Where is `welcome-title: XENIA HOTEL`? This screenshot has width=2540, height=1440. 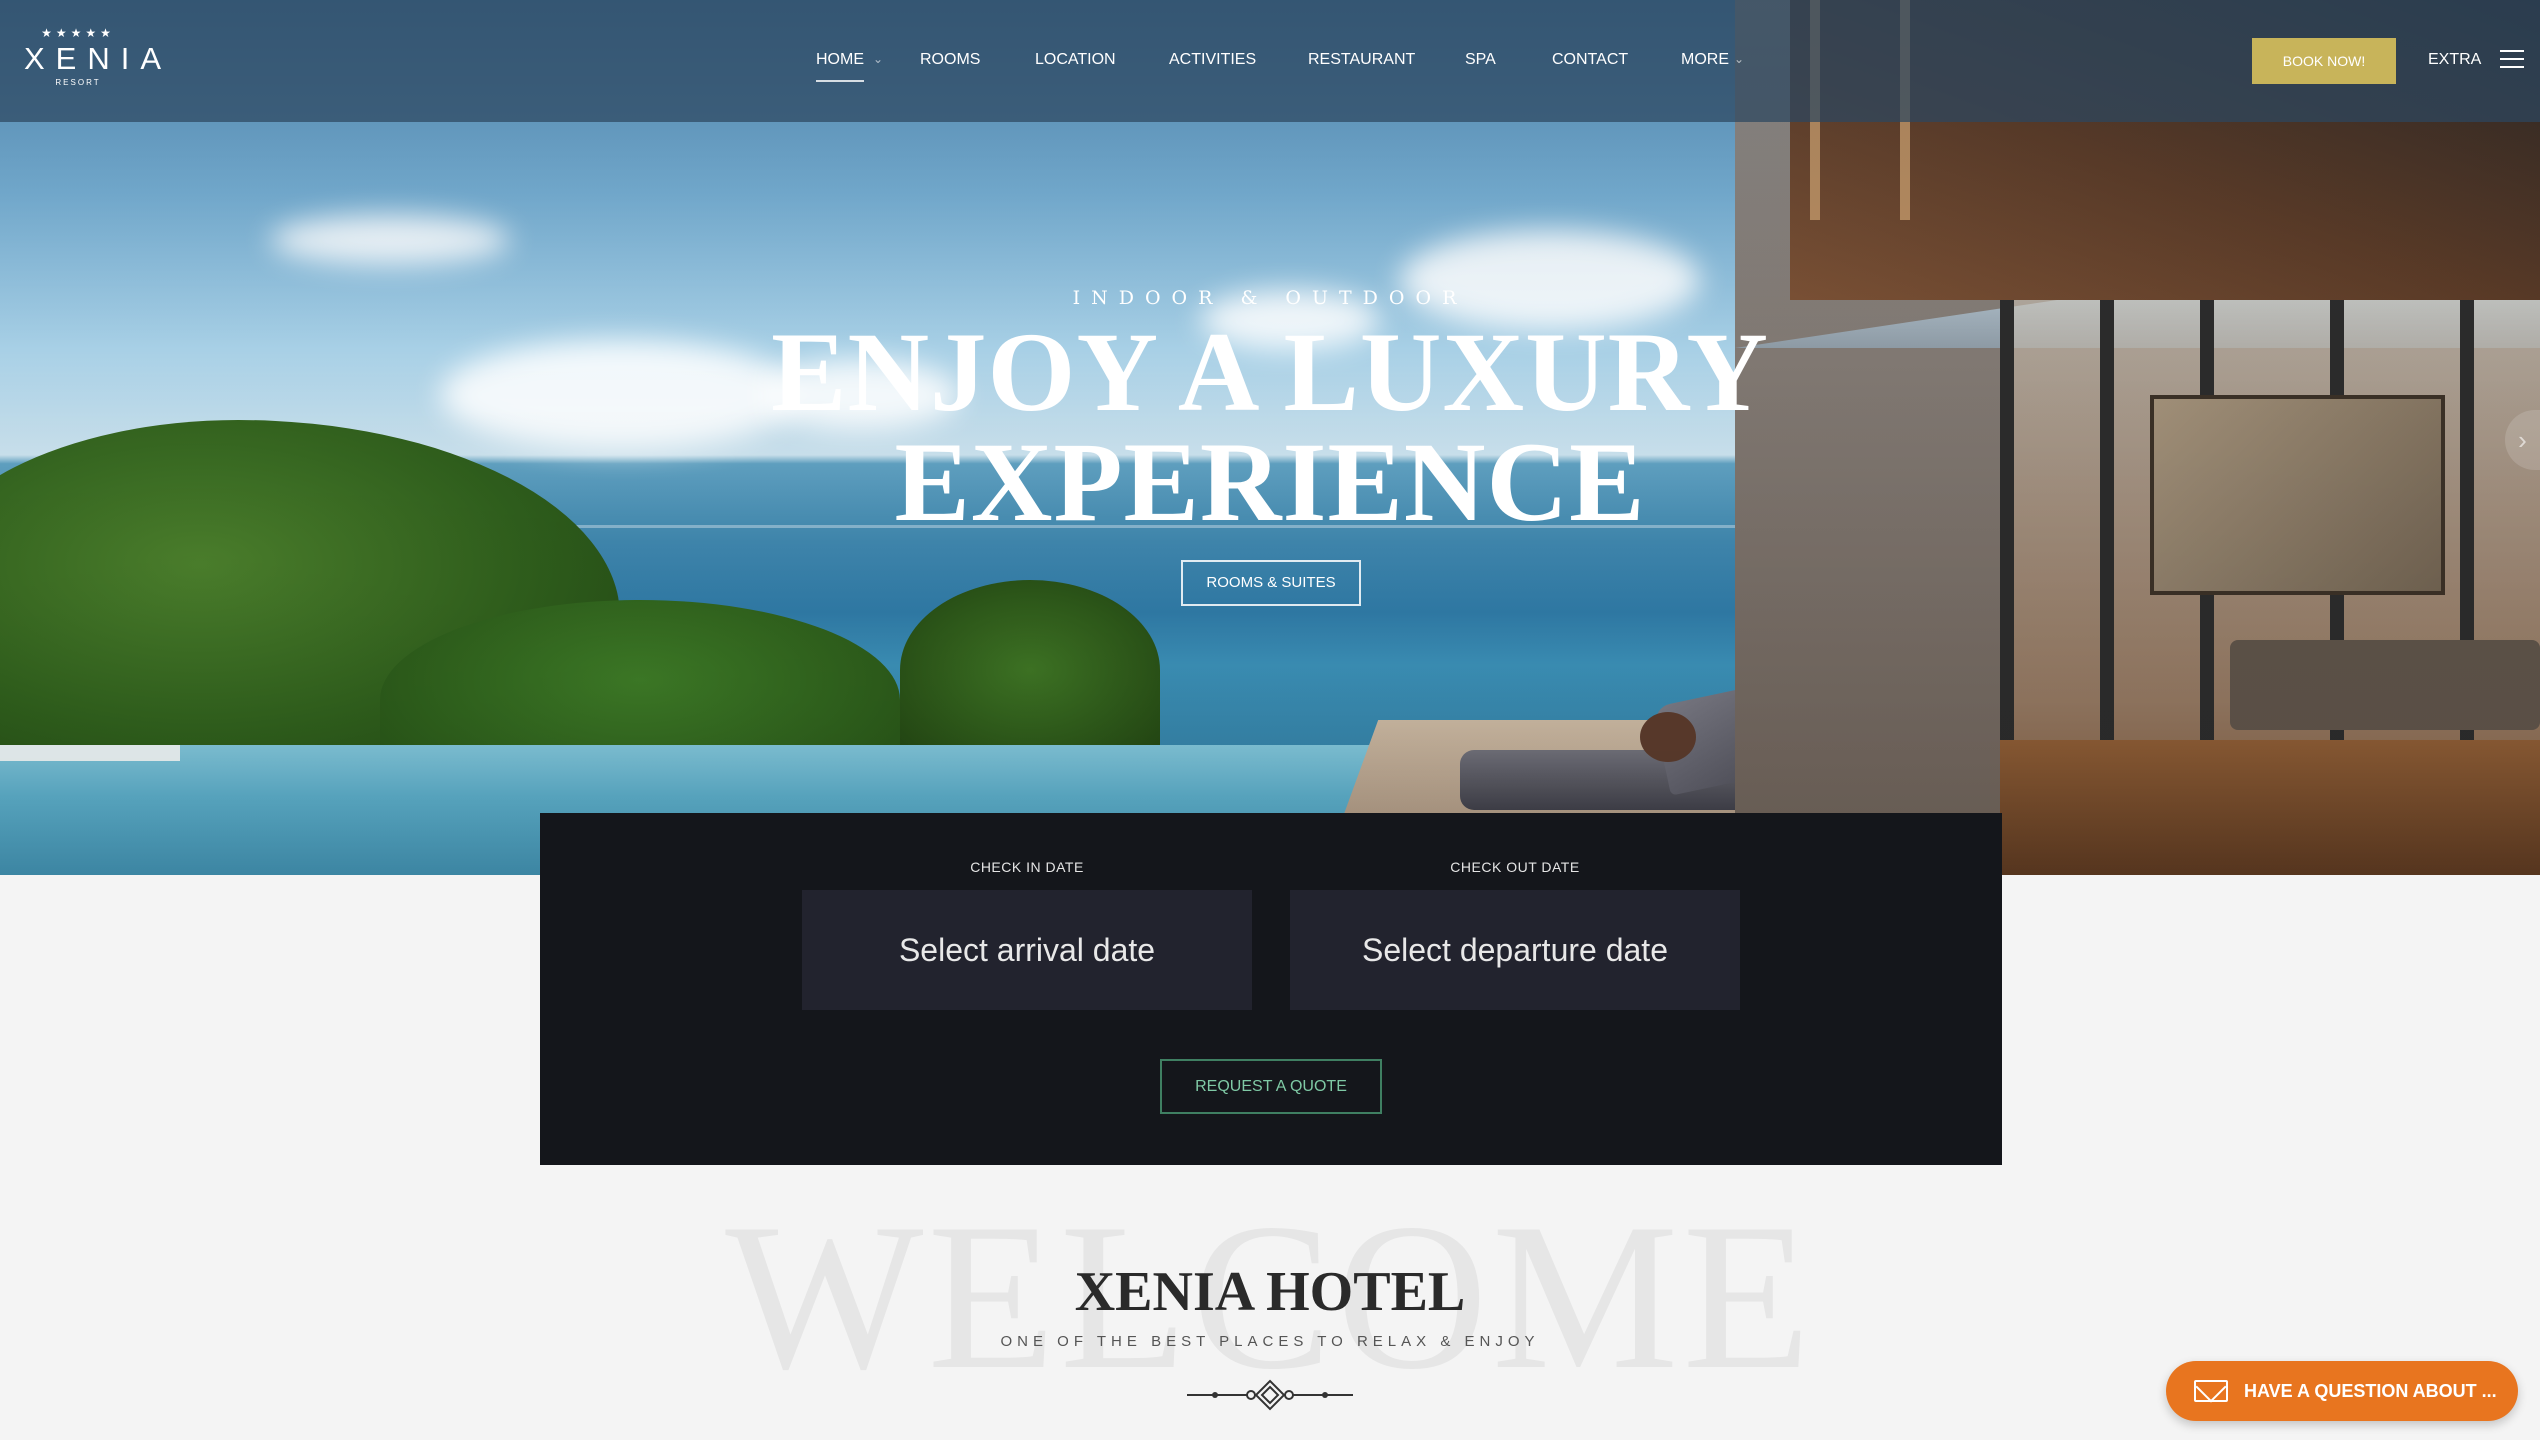
welcome-title: XENIA HOTEL is located at coordinates (1270, 1292).